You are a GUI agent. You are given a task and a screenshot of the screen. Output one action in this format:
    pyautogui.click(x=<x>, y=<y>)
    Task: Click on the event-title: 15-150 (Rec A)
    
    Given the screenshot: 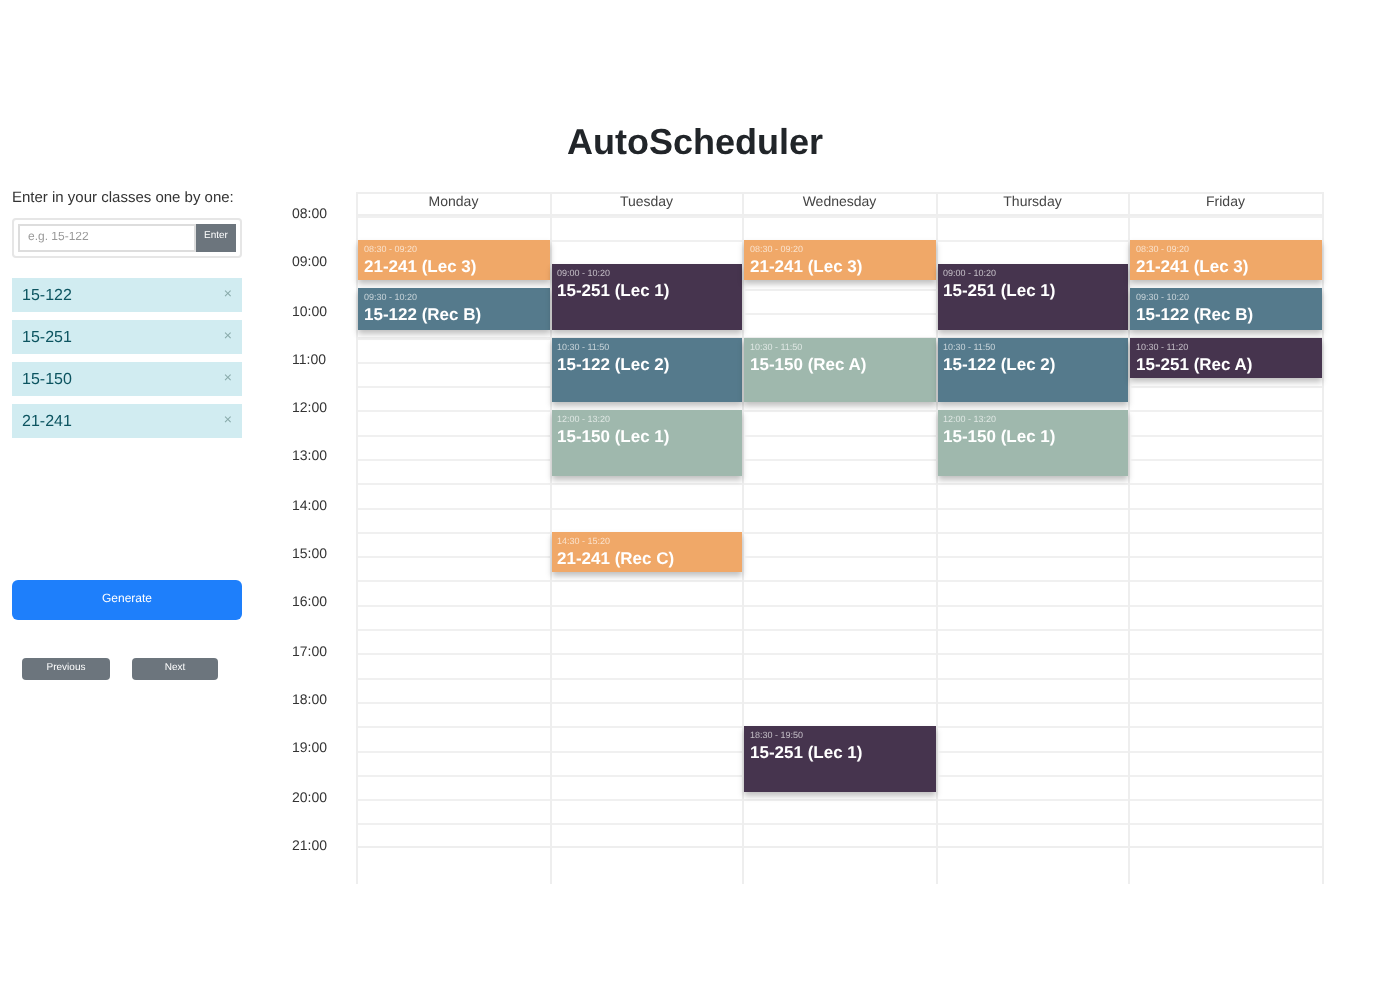 What is the action you would take?
    pyautogui.click(x=809, y=364)
    